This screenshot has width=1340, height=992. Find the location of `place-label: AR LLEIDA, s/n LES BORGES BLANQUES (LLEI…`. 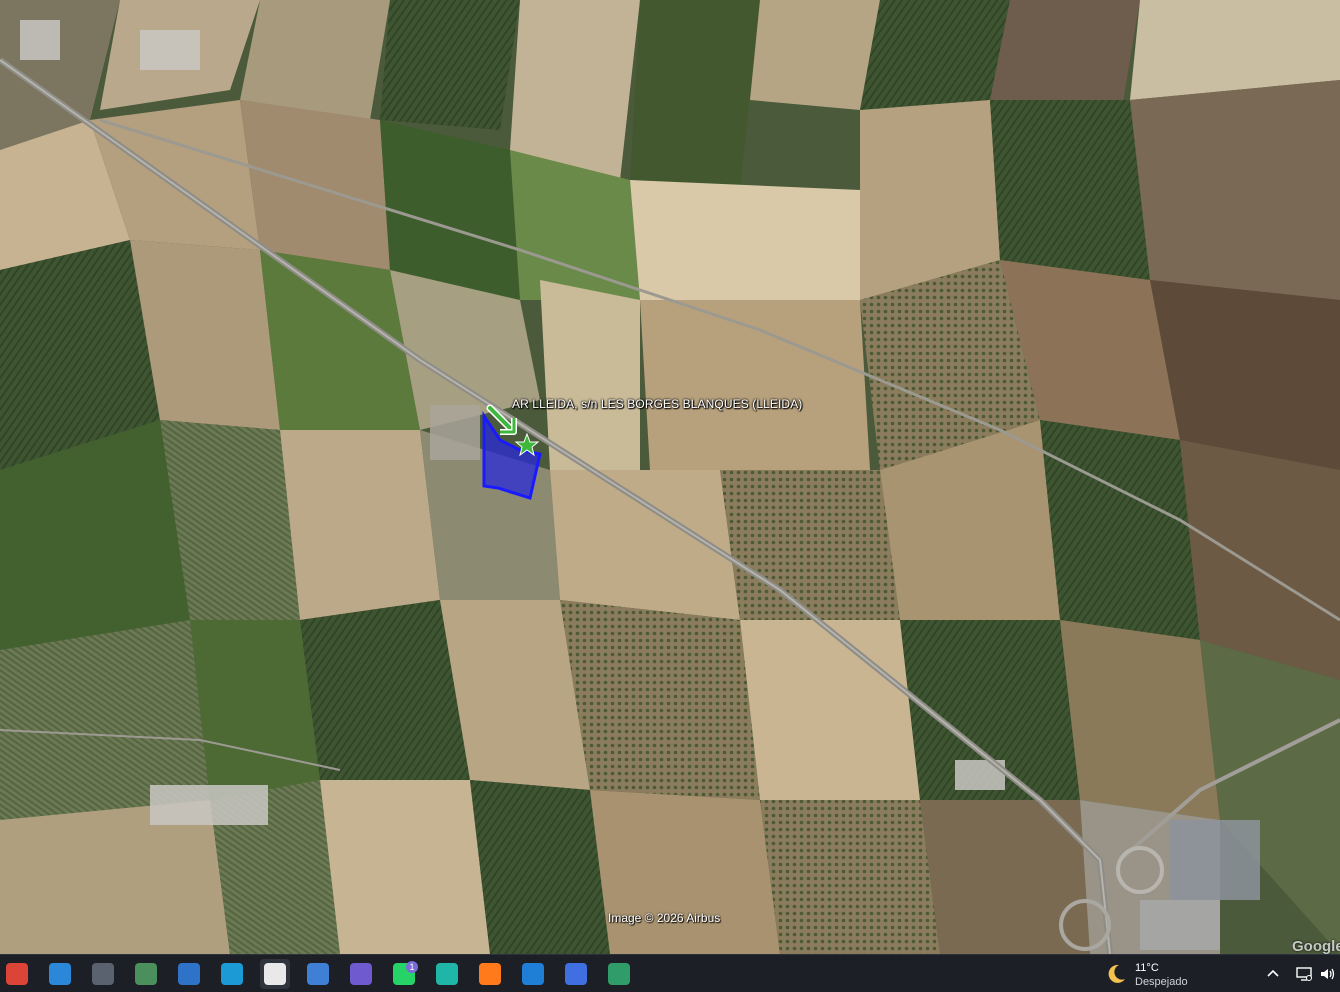

place-label: AR LLEIDA, s/n LES BORGES BLANQUES (LLEI… is located at coordinates (657, 404).